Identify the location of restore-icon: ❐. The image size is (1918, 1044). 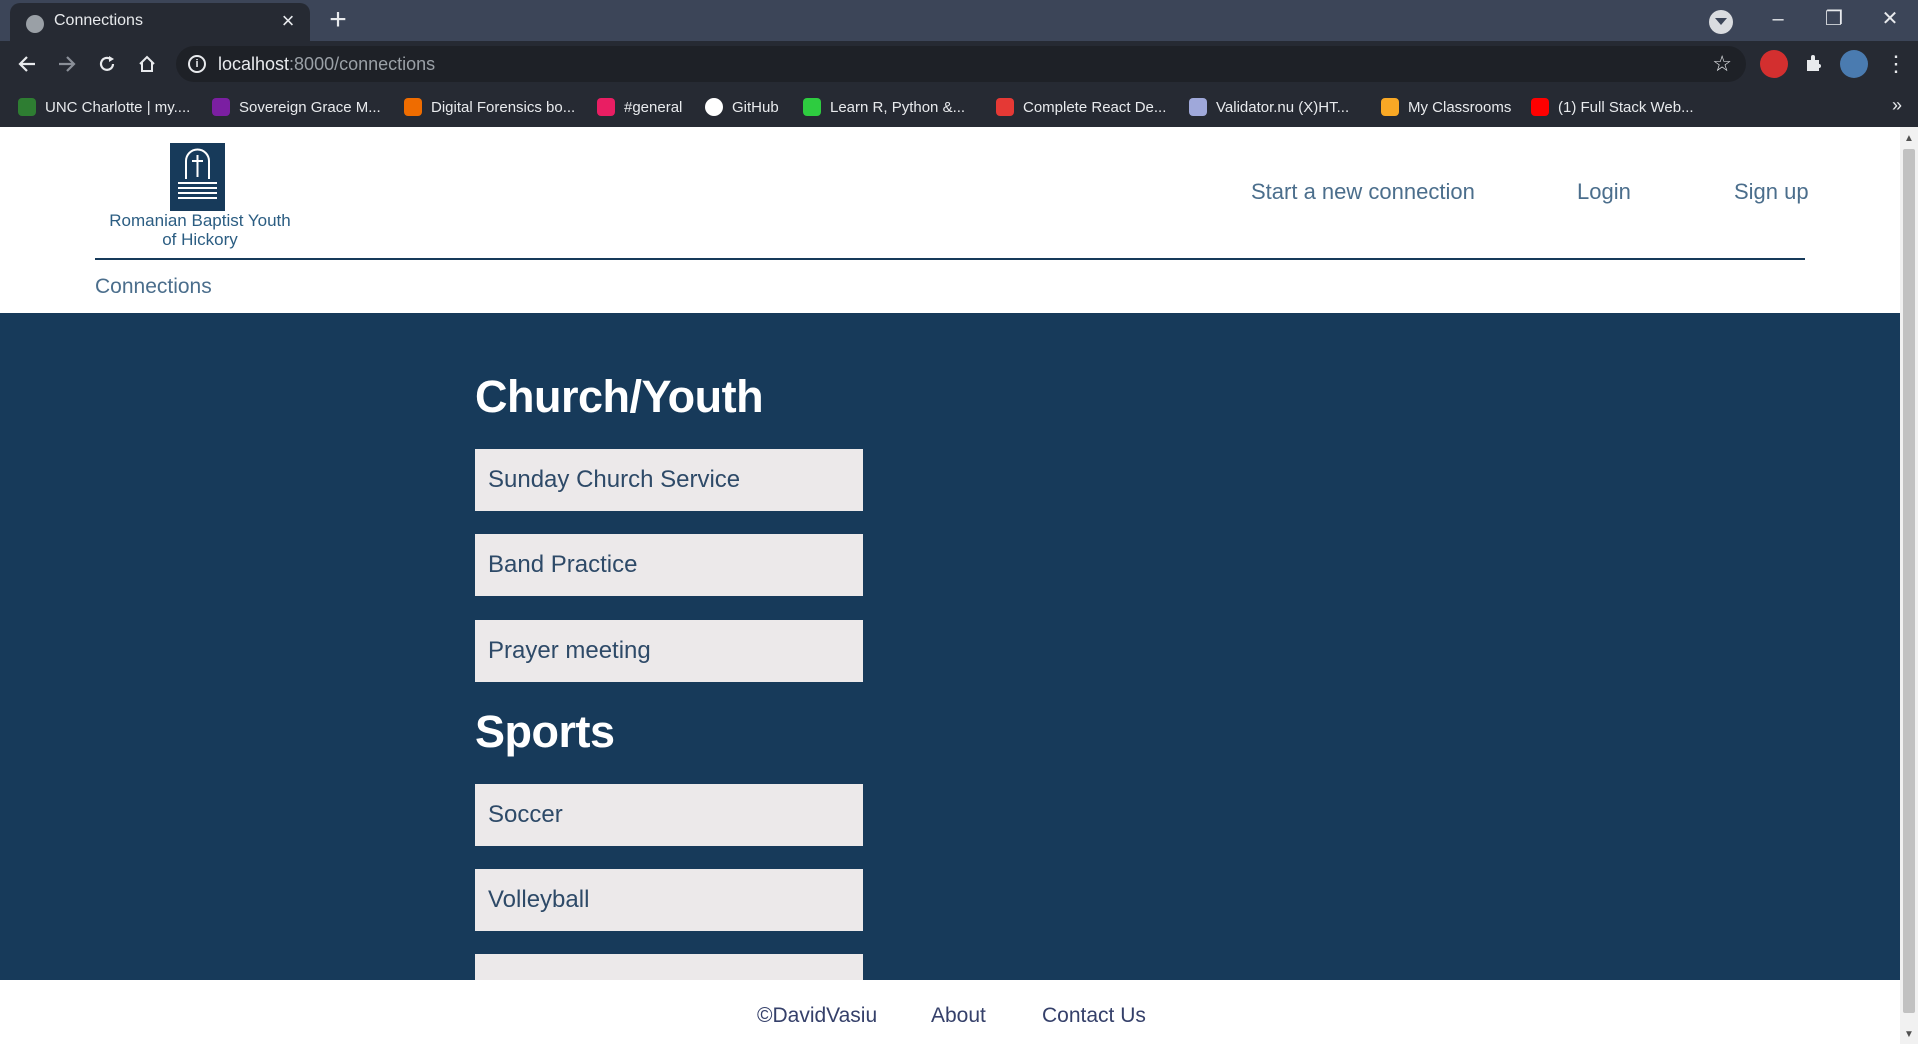
(1834, 19).